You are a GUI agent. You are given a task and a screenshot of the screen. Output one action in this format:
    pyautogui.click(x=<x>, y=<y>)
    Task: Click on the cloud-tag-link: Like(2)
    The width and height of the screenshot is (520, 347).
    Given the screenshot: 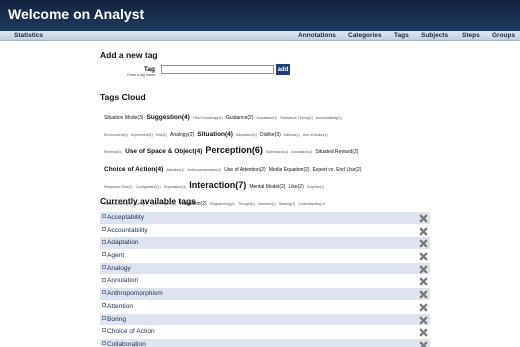 What is the action you would take?
    pyautogui.click(x=295, y=187)
    